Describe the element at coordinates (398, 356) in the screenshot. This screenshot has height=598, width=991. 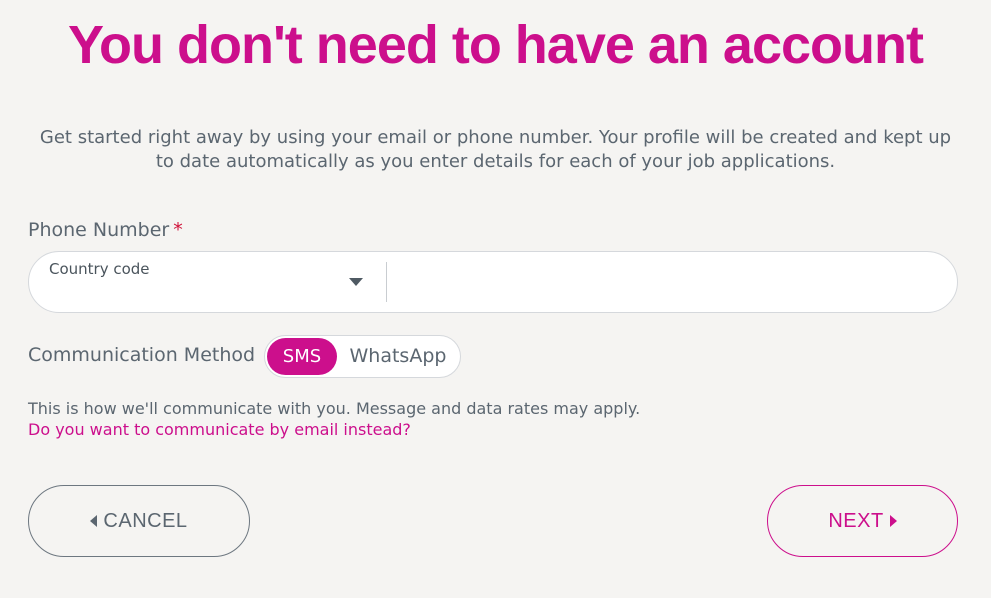
I see `whatsapp-option: WhatsApp` at that location.